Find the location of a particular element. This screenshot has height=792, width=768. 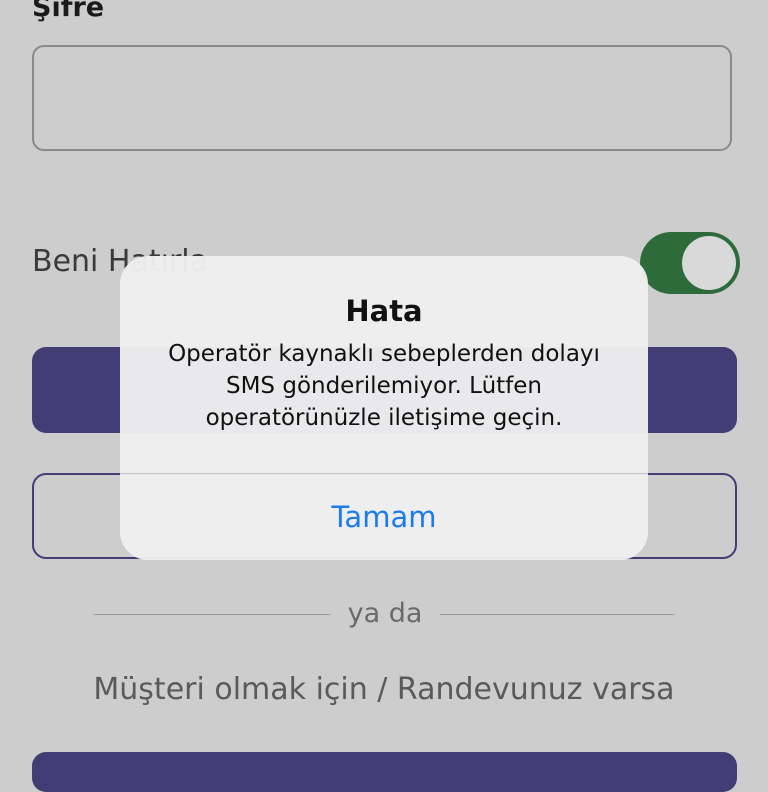

toggle-knob is located at coordinates (709, 263).